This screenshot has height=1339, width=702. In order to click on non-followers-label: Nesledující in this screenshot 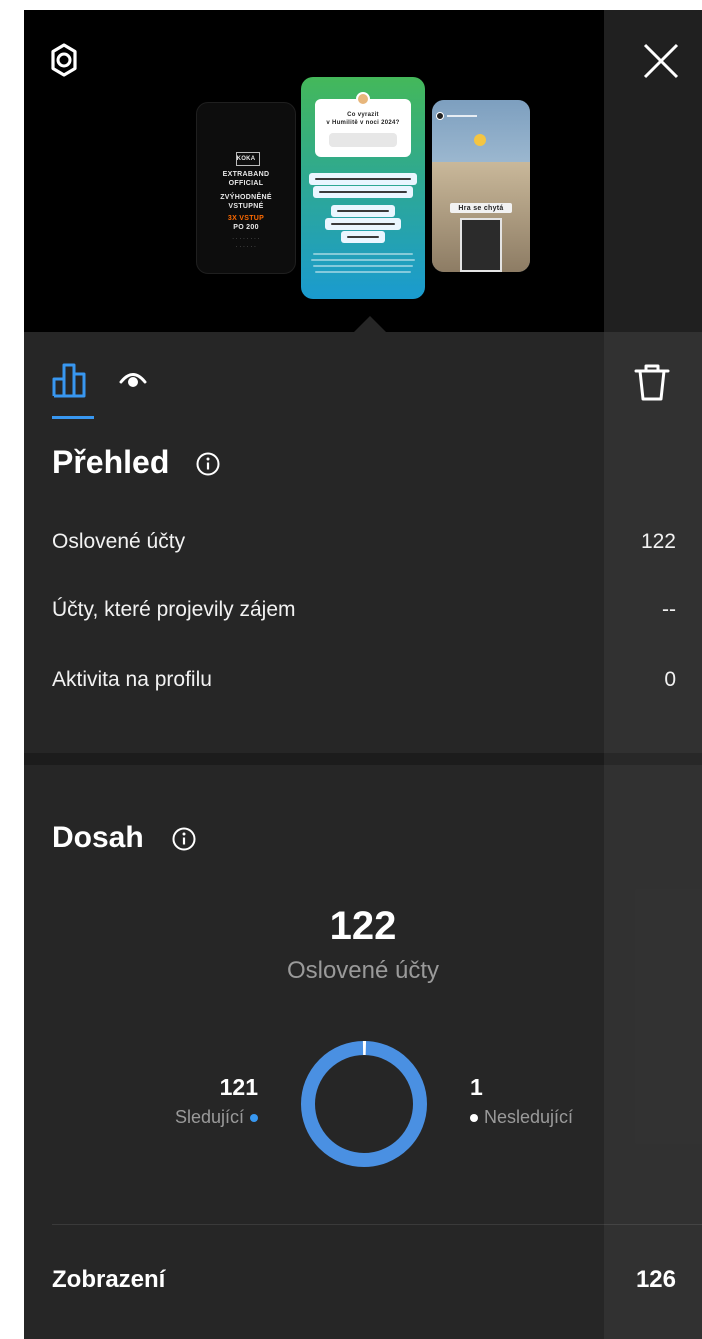, I will do `click(521, 1117)`.